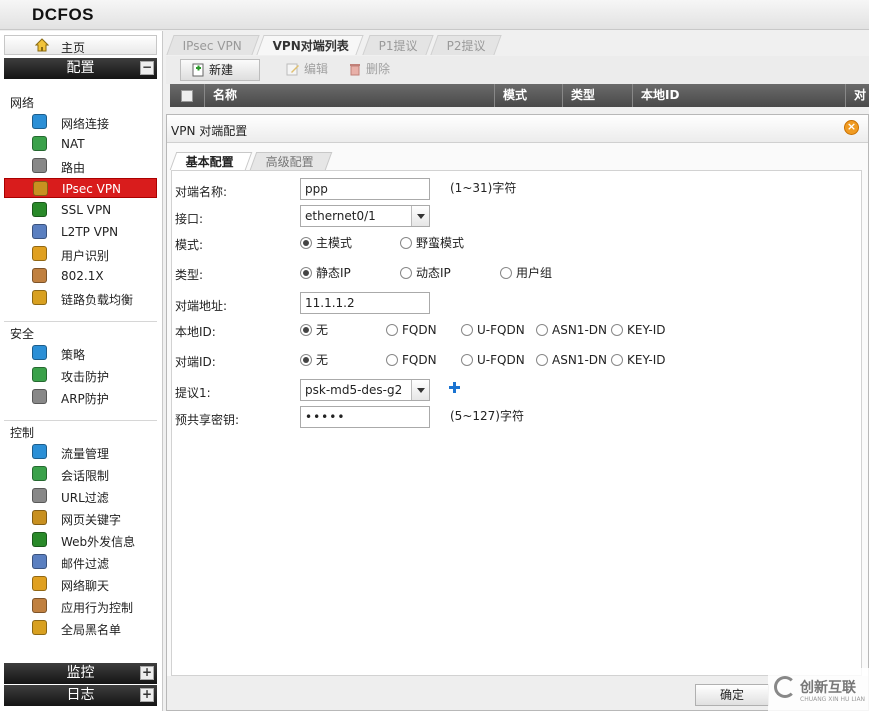 The image size is (869, 711). I want to click on confirm-button: 确定, so click(732, 695).